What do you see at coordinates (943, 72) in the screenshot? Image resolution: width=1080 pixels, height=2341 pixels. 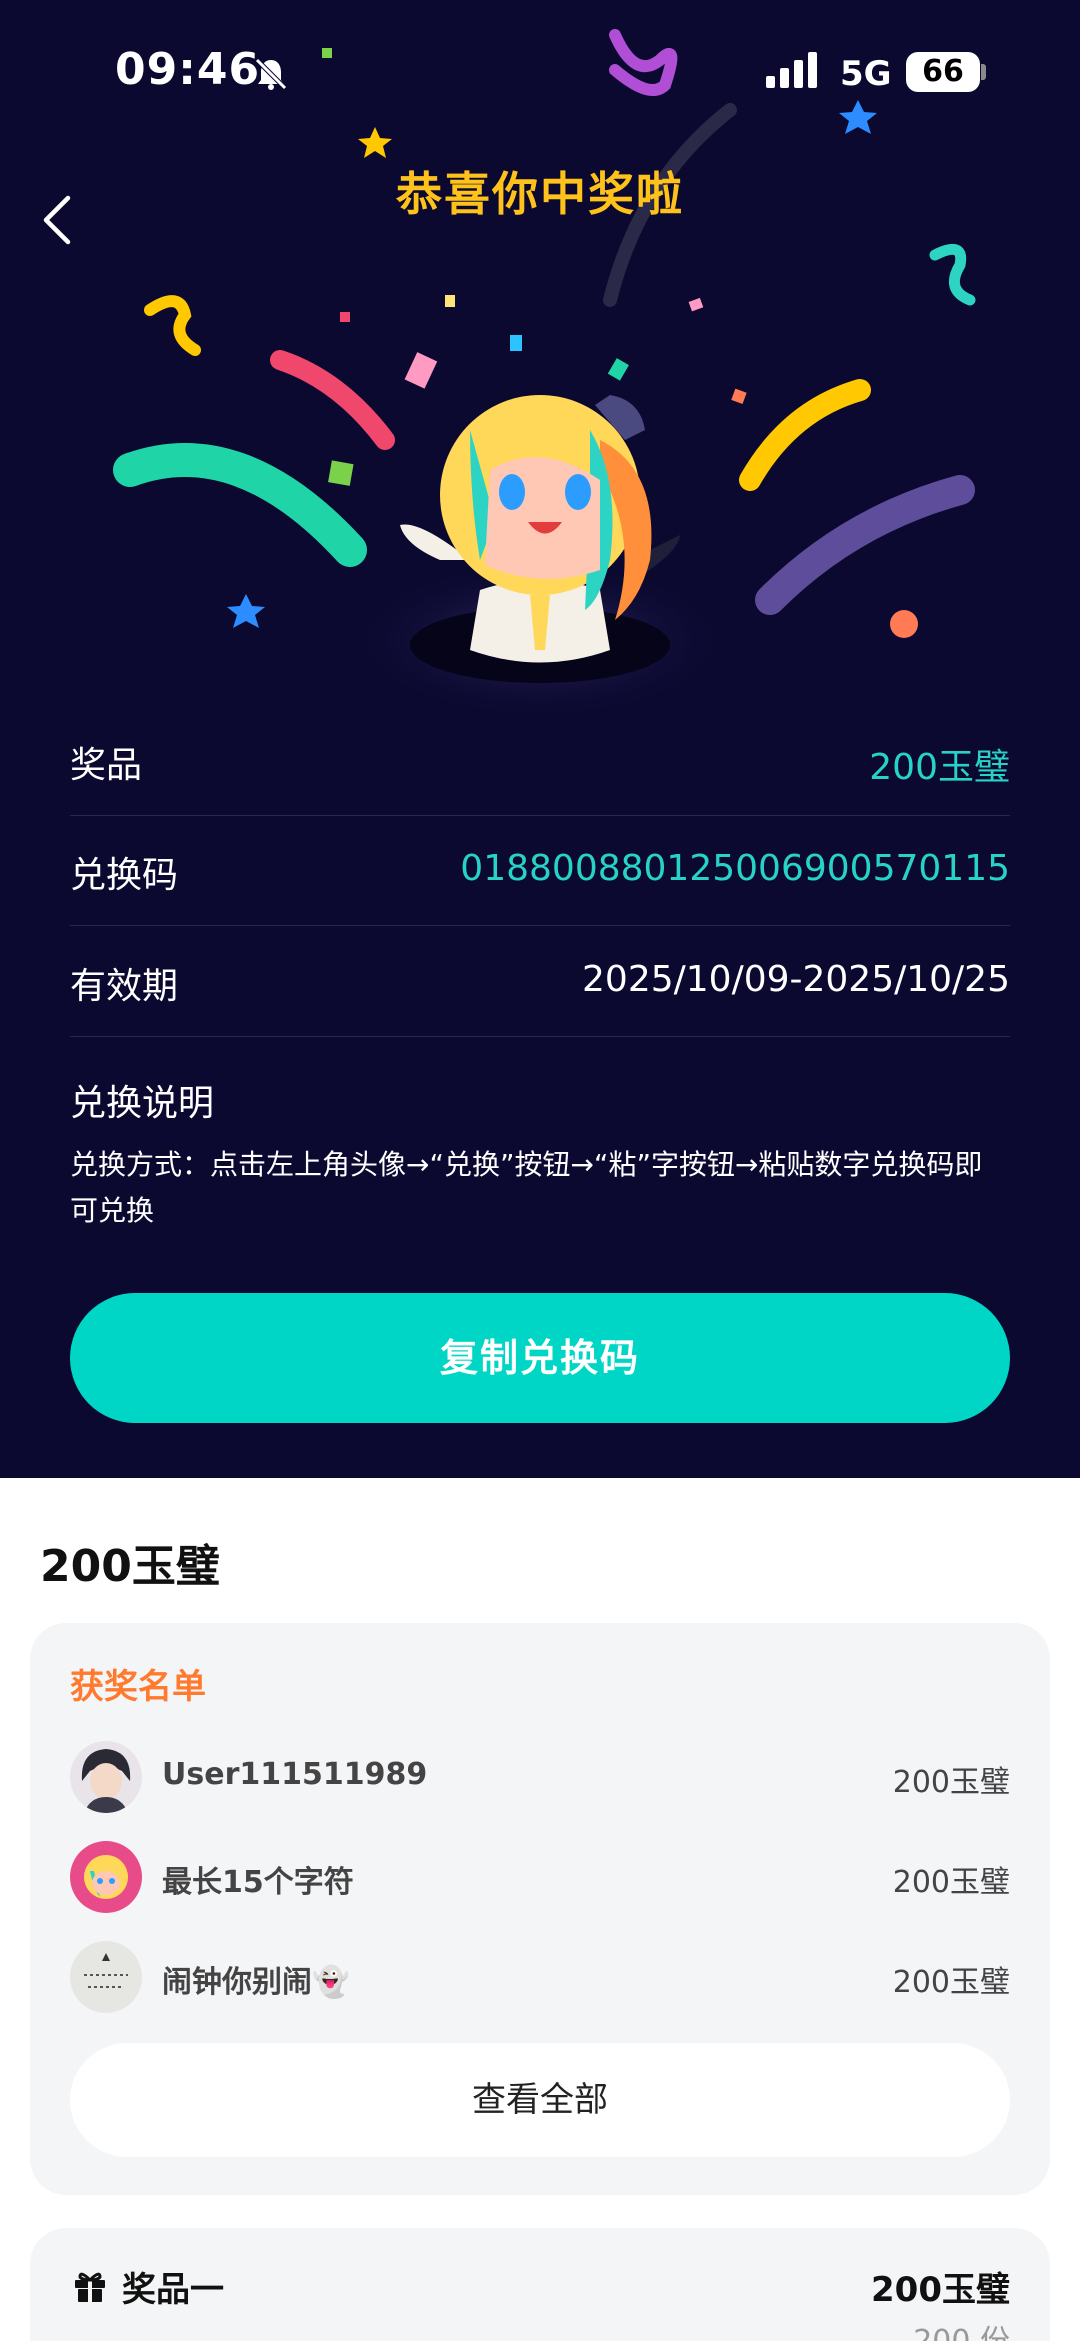 I see `battery-indicator: 66` at bounding box center [943, 72].